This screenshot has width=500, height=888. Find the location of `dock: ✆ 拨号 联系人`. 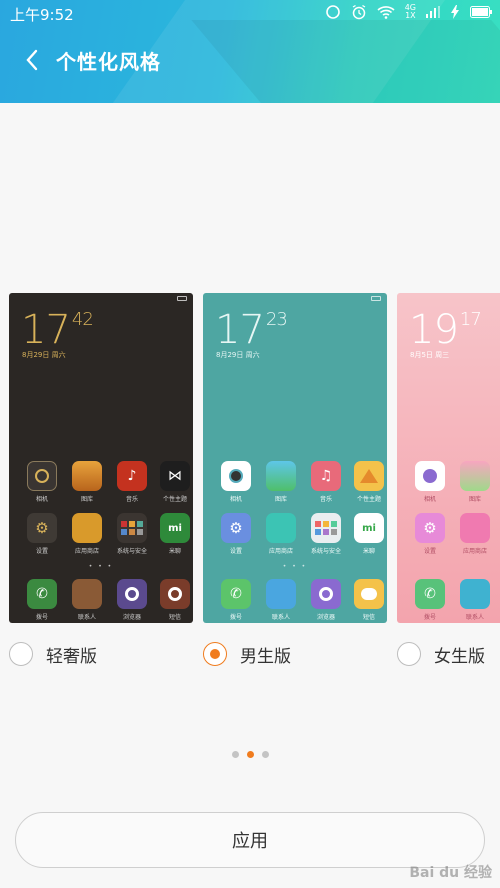

dock: ✆ 拨号 联系人 is located at coordinates (448, 600).